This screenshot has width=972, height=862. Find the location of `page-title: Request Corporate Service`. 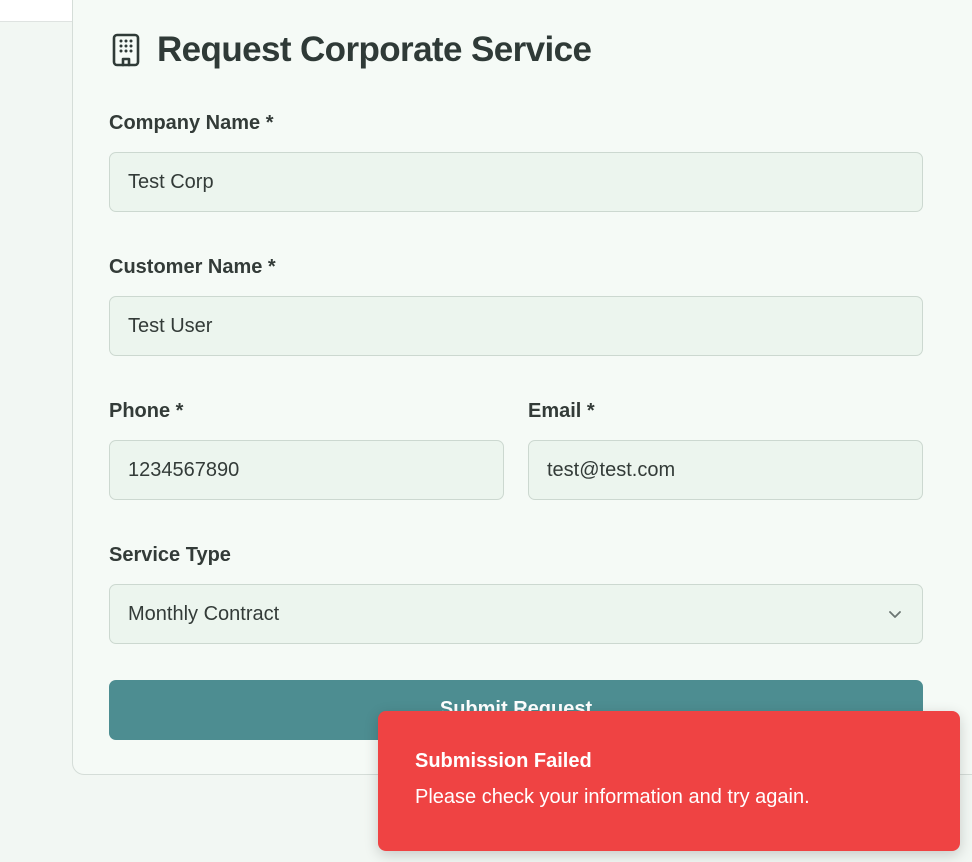

page-title: Request Corporate Service is located at coordinates (374, 49).